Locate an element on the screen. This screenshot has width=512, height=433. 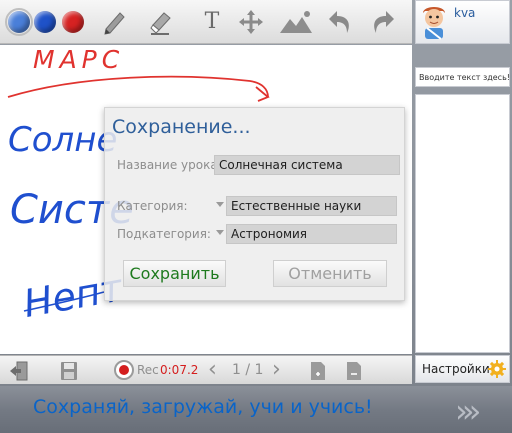
image-icon is located at coordinates (296, 22).